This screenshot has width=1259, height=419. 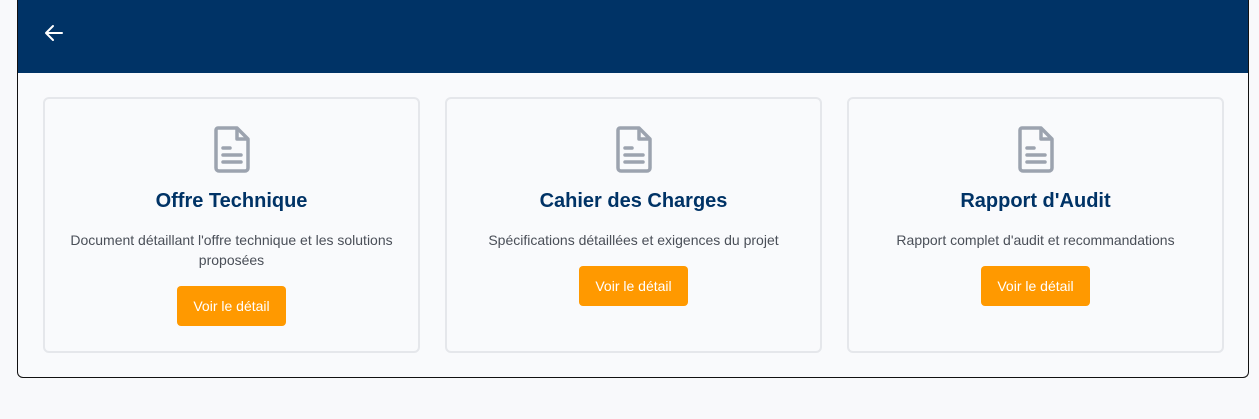 I want to click on back-button, so click(x=54, y=33).